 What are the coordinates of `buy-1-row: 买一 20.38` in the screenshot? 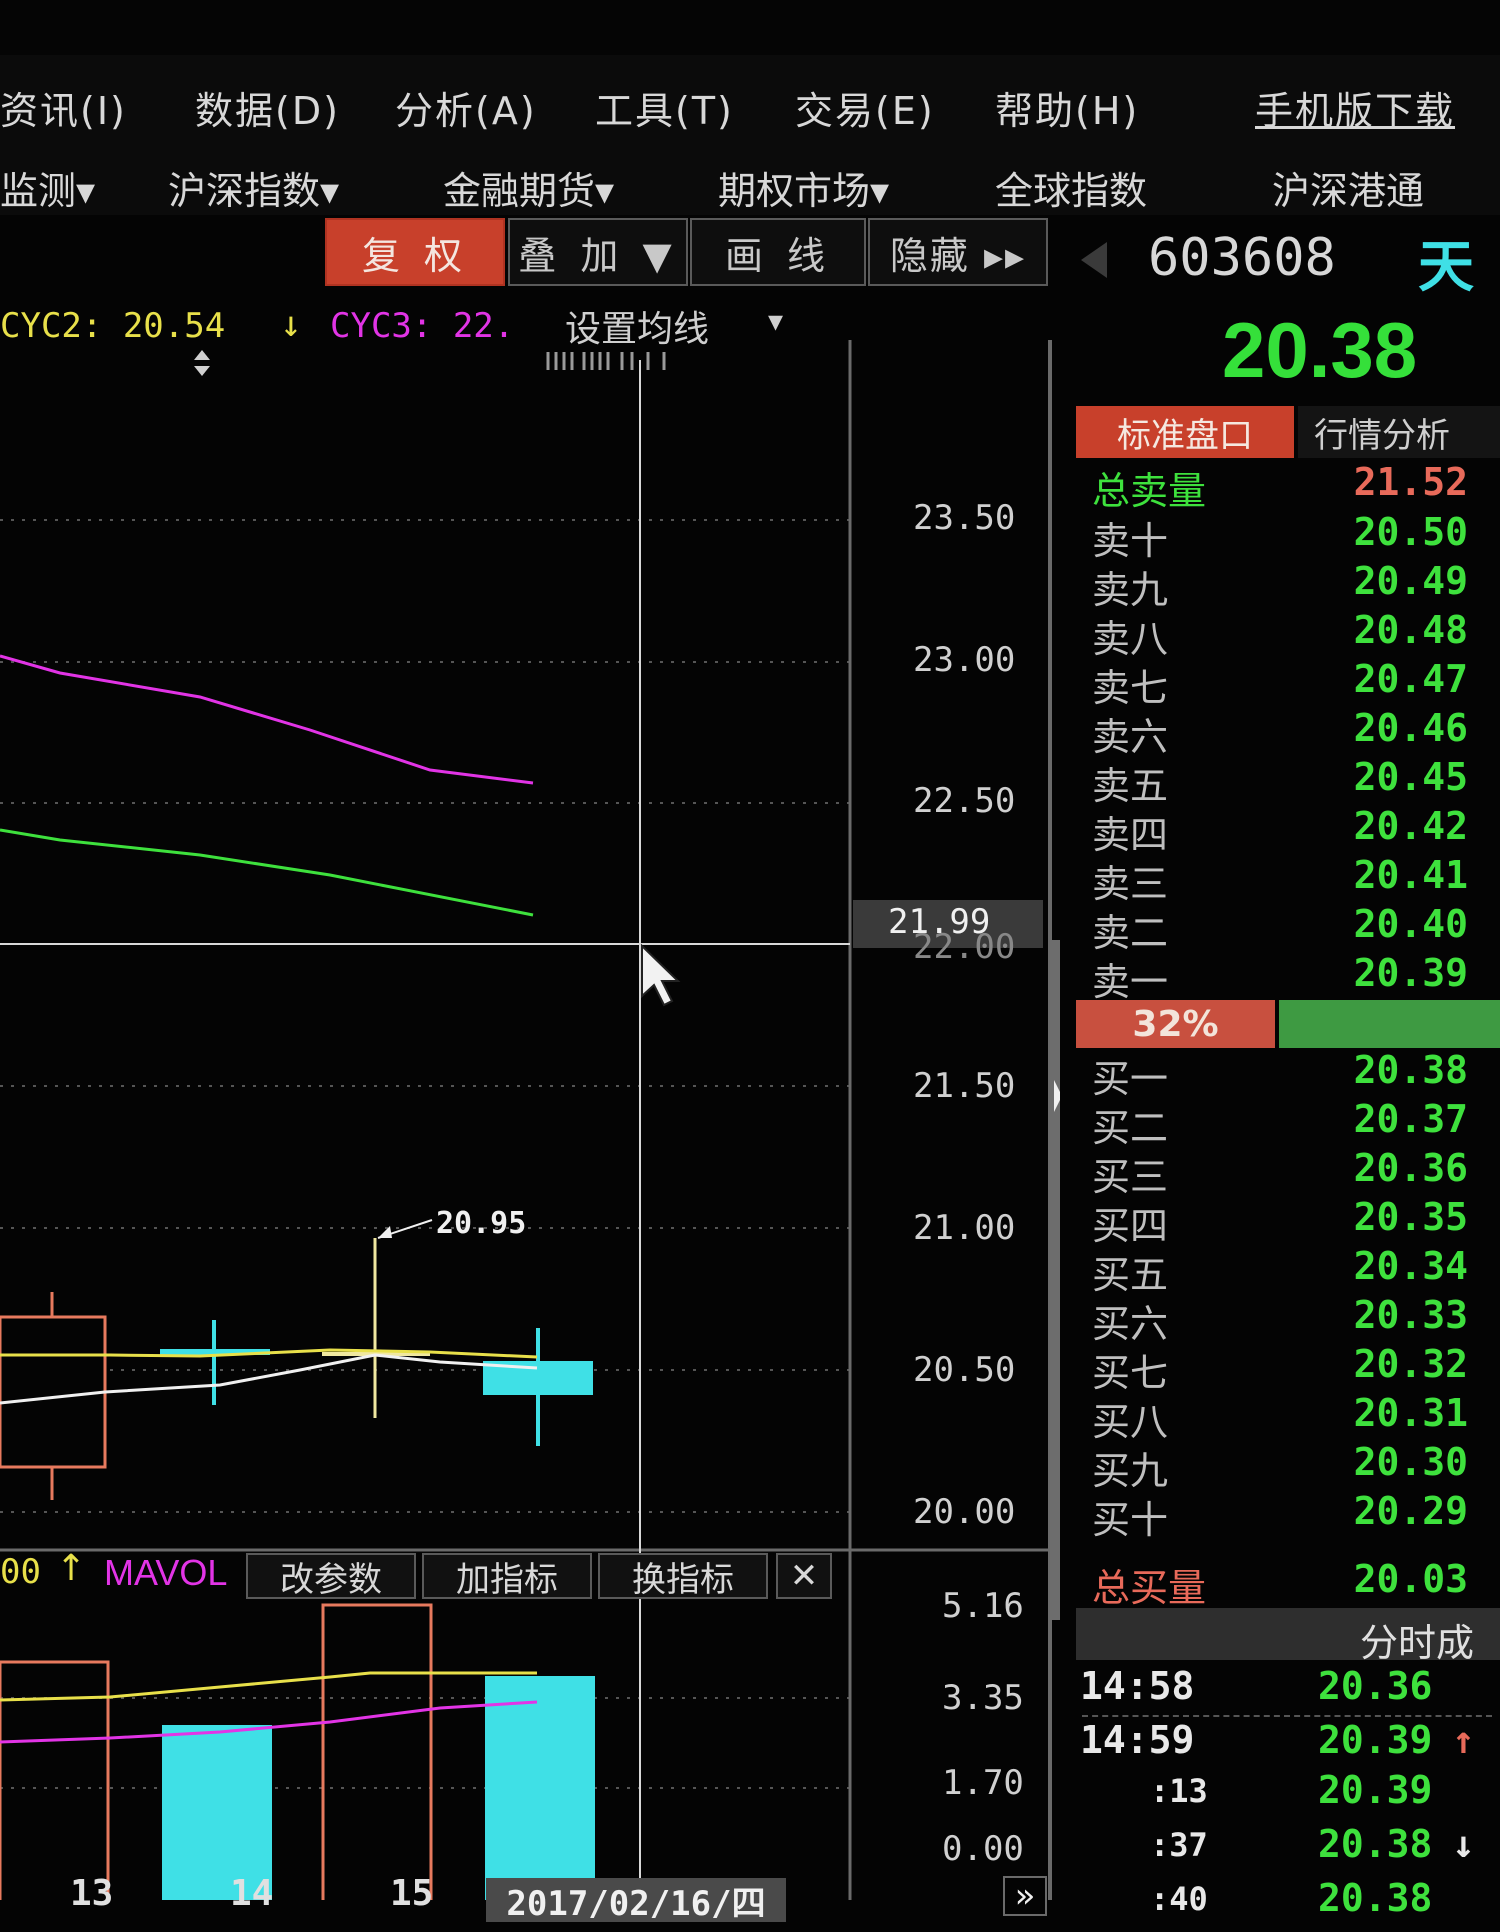 It's located at (1292, 1074).